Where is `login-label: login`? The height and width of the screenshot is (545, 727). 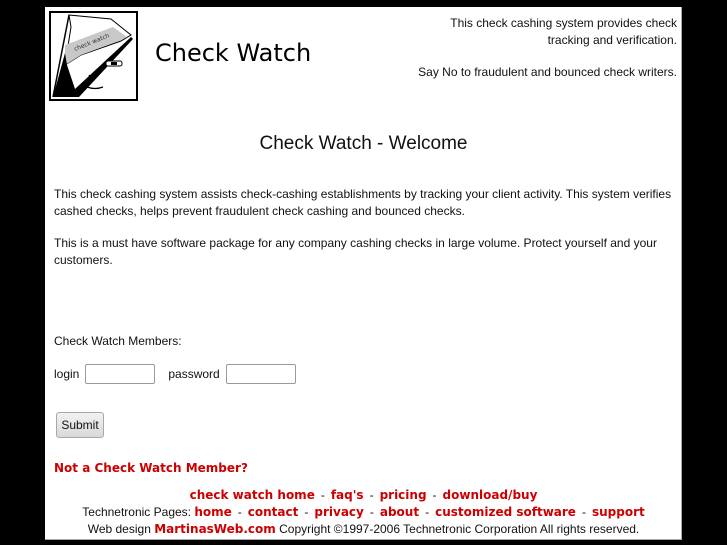
login-label: login is located at coordinates (67, 374).